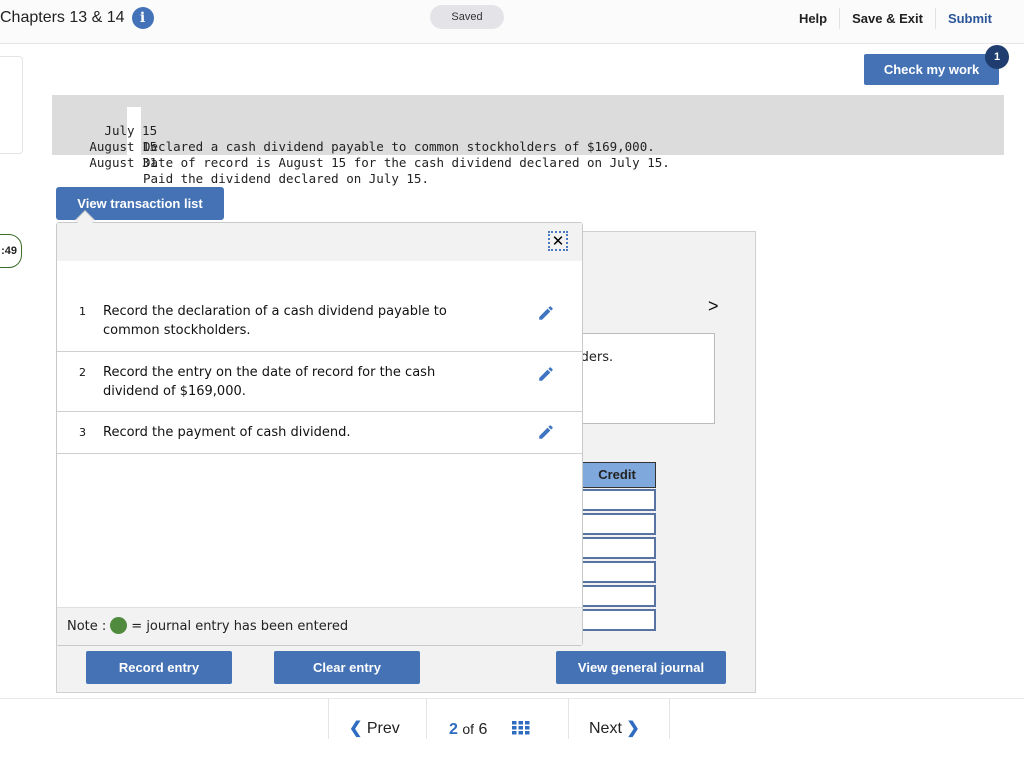  Describe the element at coordinates (11, 251) in the screenshot. I see `timer: :49` at that location.